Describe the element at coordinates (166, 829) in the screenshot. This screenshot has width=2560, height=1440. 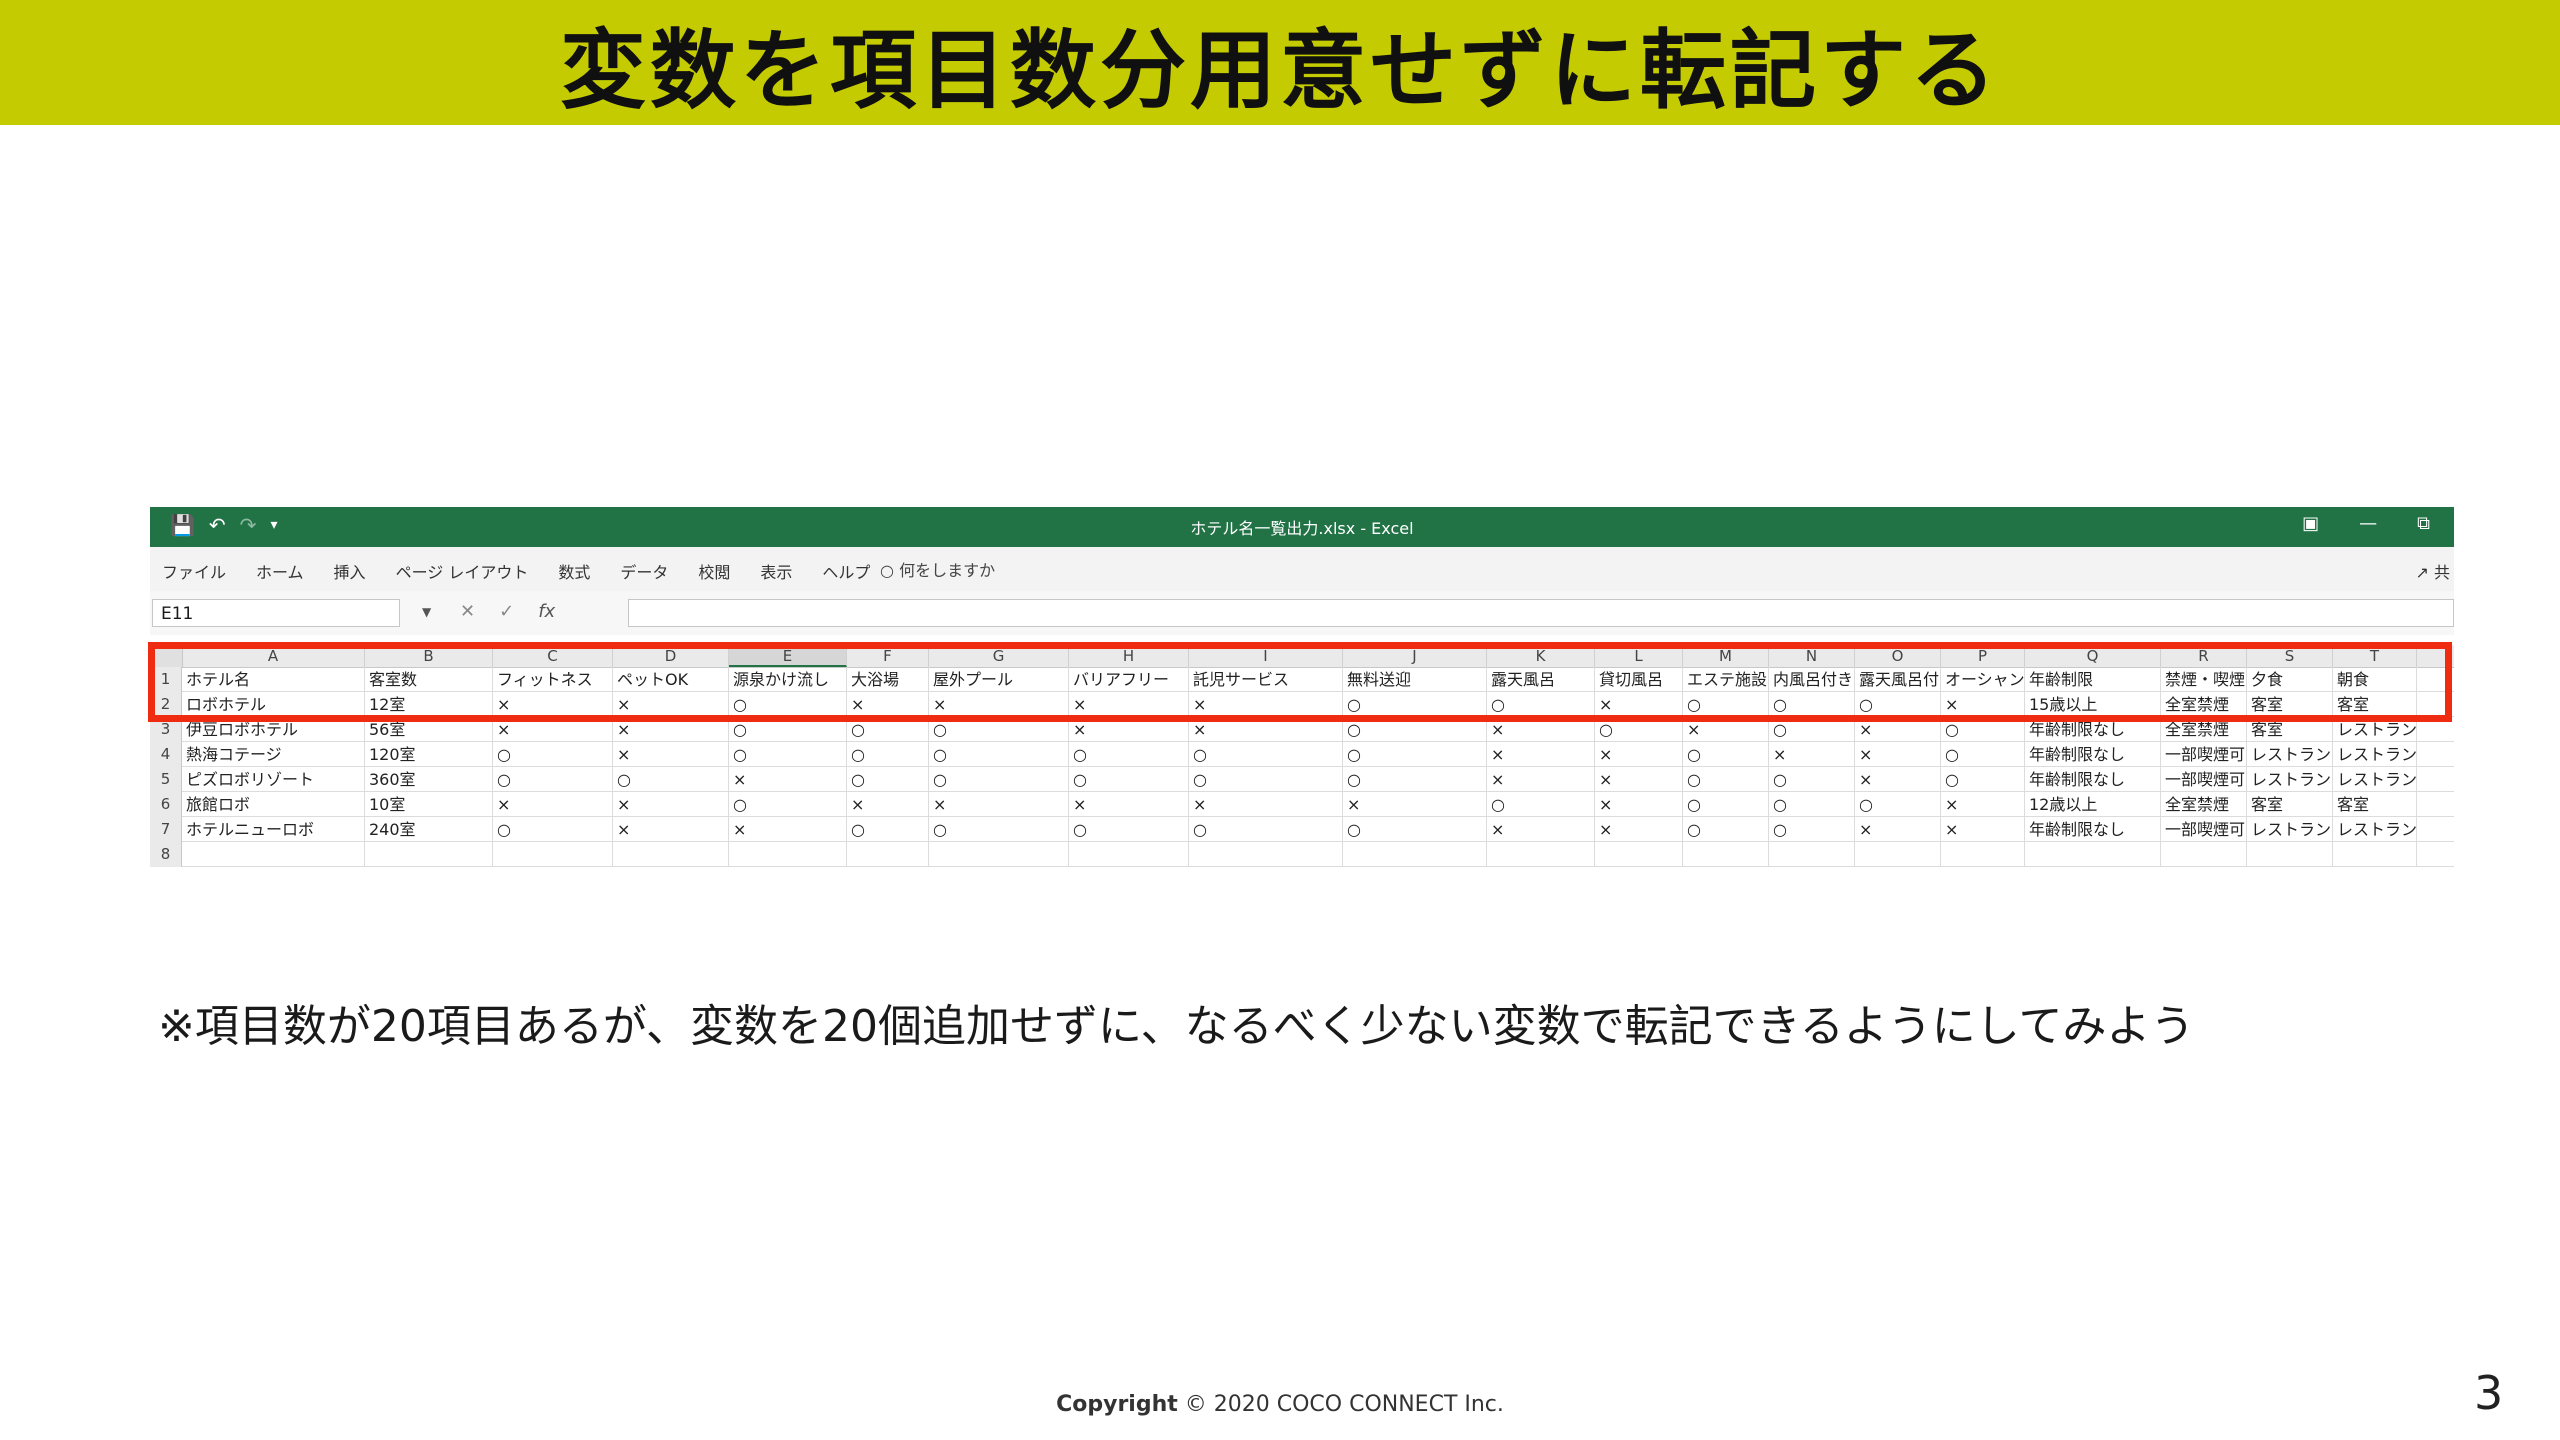
I see `row-number: 7` at that location.